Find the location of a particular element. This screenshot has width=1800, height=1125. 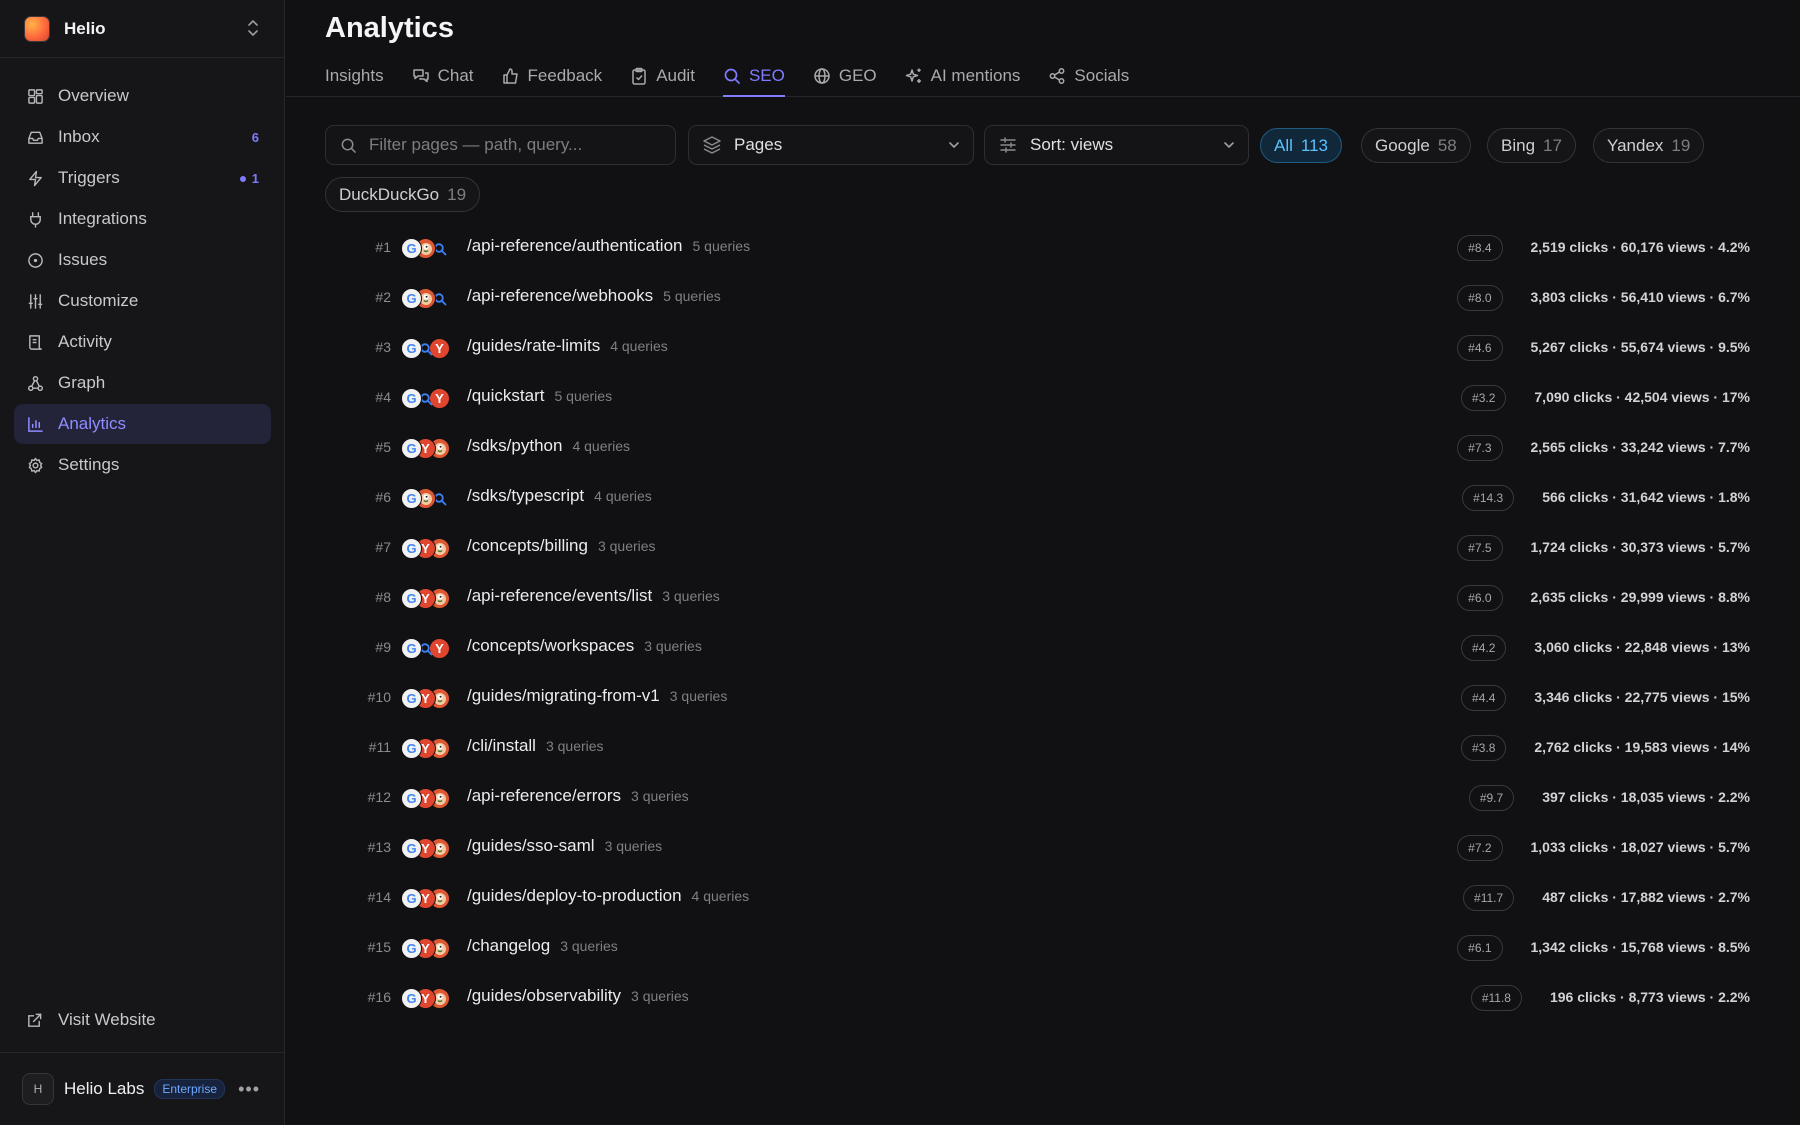

sparkles-icon is located at coordinates (914, 76).